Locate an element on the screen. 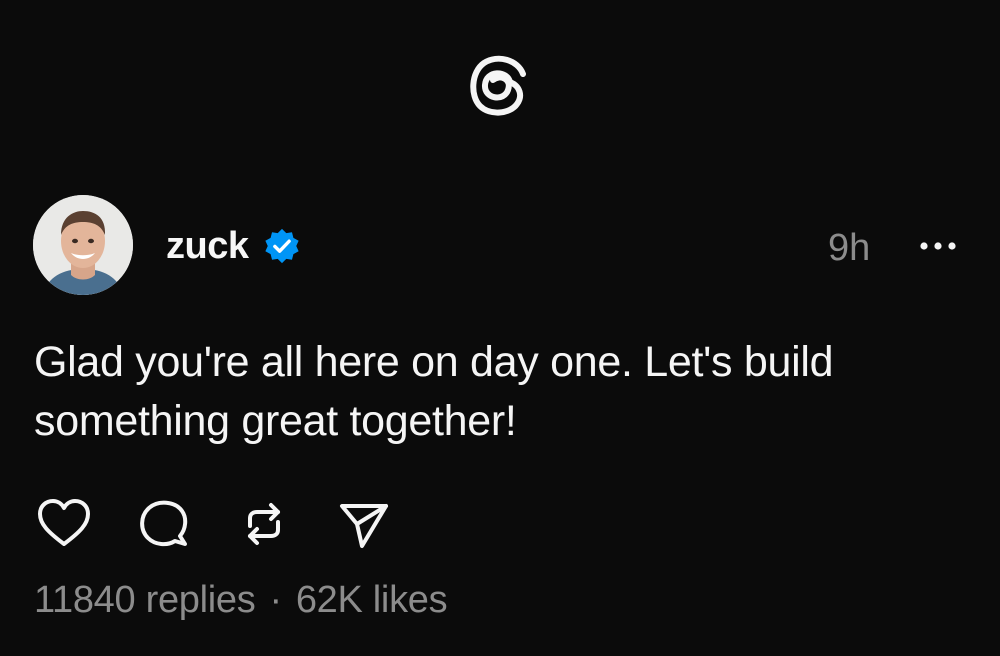  replies-count: 11840 replies is located at coordinates (145, 600).